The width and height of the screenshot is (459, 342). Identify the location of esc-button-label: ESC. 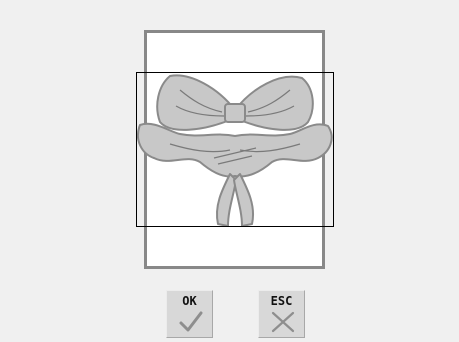
(281, 301).